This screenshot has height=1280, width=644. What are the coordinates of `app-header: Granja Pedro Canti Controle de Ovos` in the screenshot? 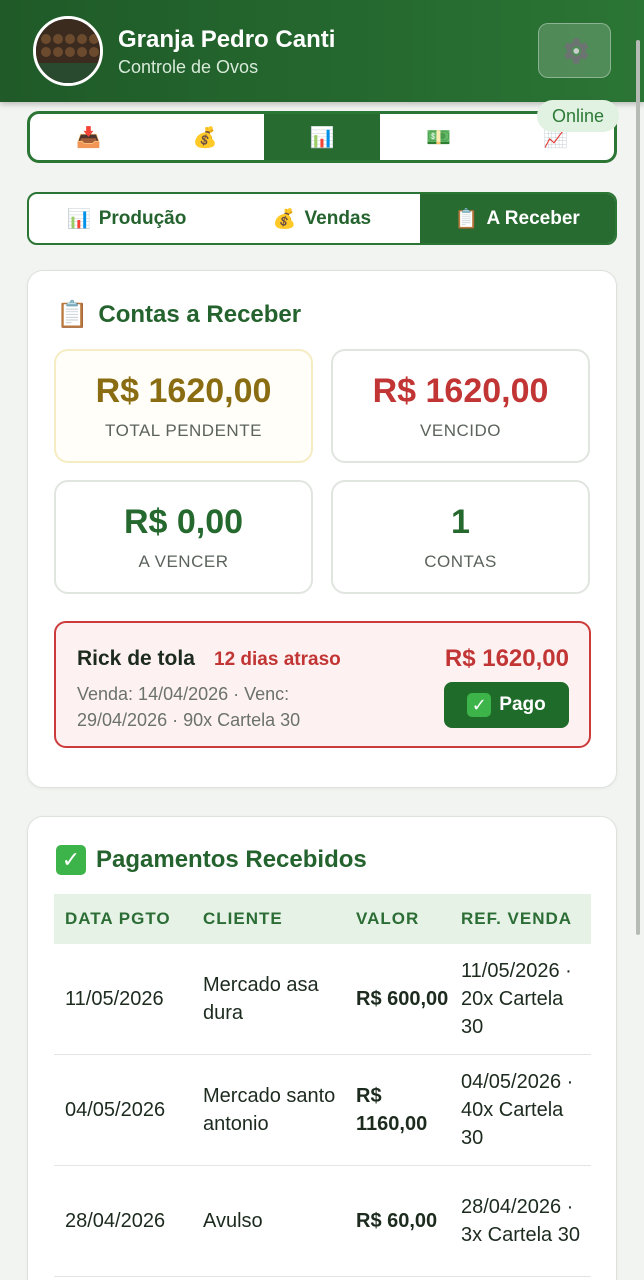 It's located at (322, 51).